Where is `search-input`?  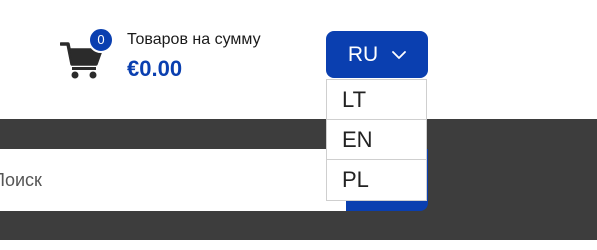
search-input is located at coordinates (173, 180).